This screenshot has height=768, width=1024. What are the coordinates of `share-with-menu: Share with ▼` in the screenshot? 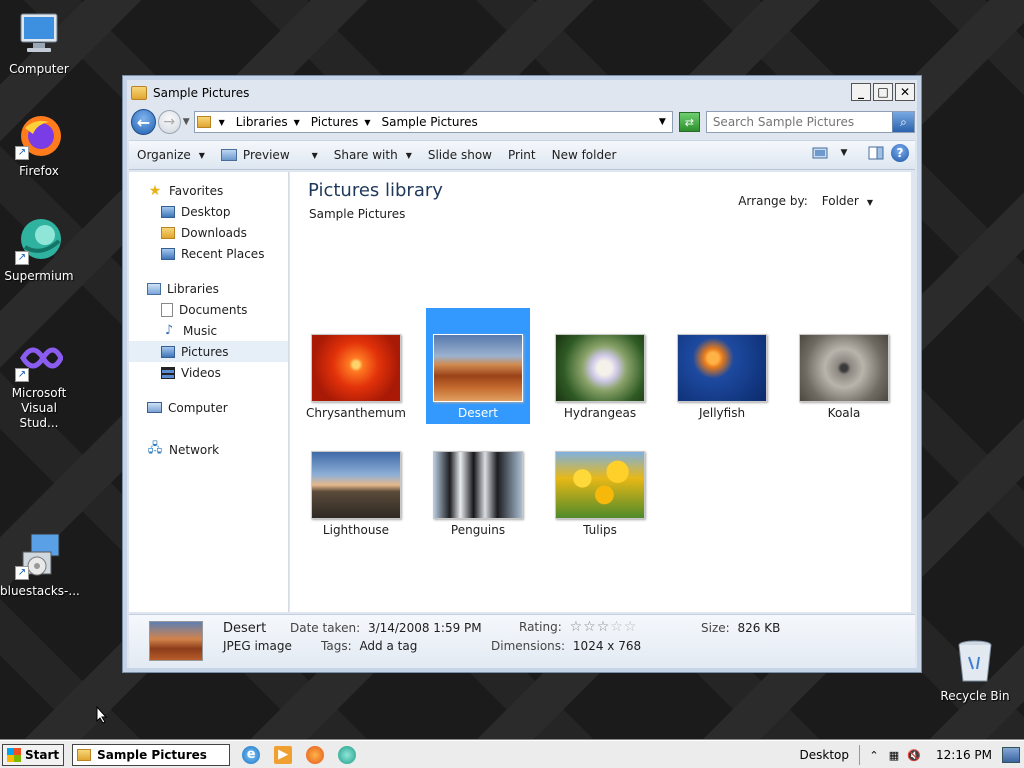 It's located at (373, 155).